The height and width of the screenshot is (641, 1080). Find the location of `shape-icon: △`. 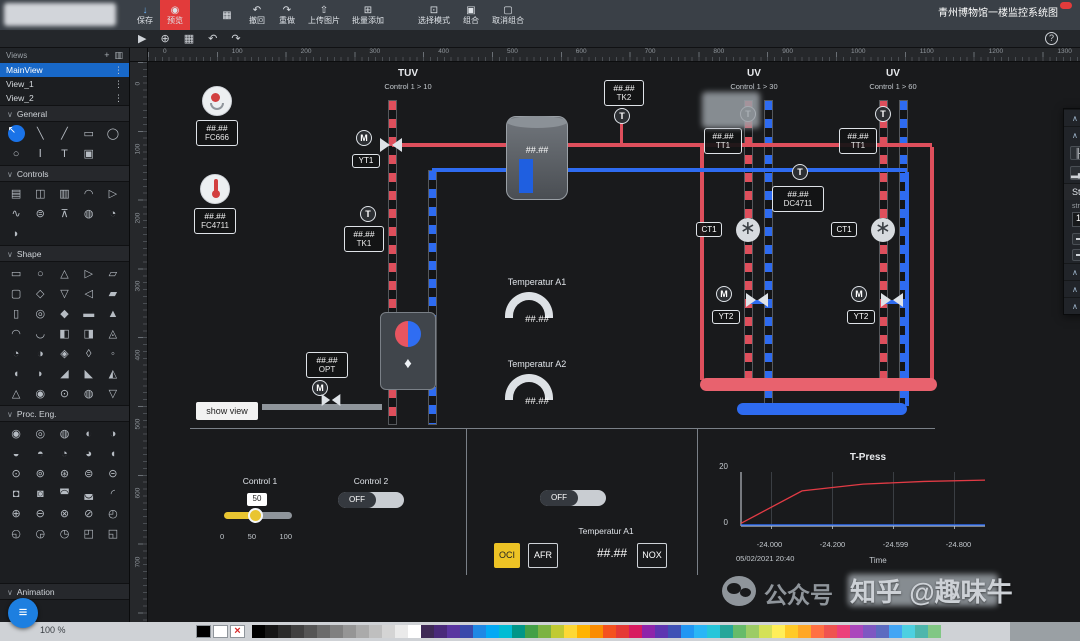

shape-icon: △ is located at coordinates (16, 393).